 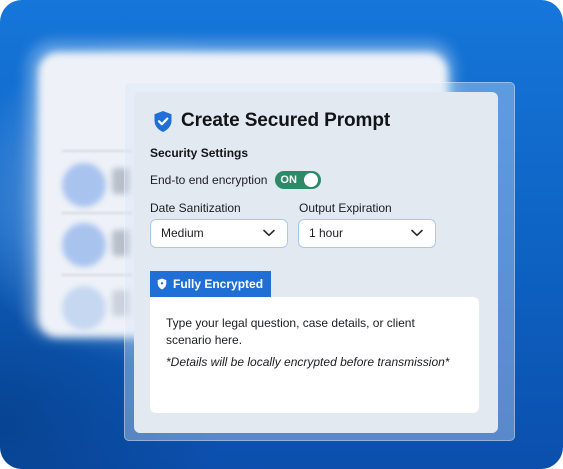 I want to click on toggle-state-label: ON, so click(x=288, y=180).